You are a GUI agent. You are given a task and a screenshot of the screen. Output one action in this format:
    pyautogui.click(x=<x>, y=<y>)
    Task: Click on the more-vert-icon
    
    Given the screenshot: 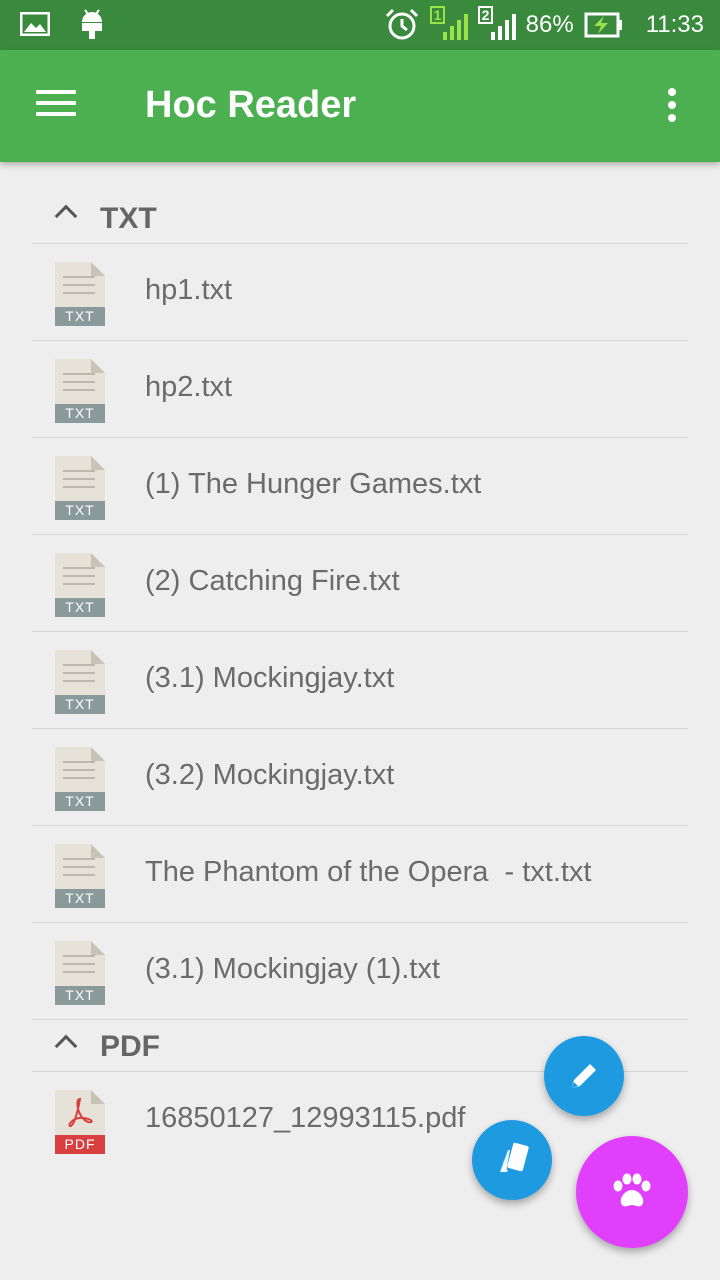 What is the action you would take?
    pyautogui.click(x=672, y=106)
    